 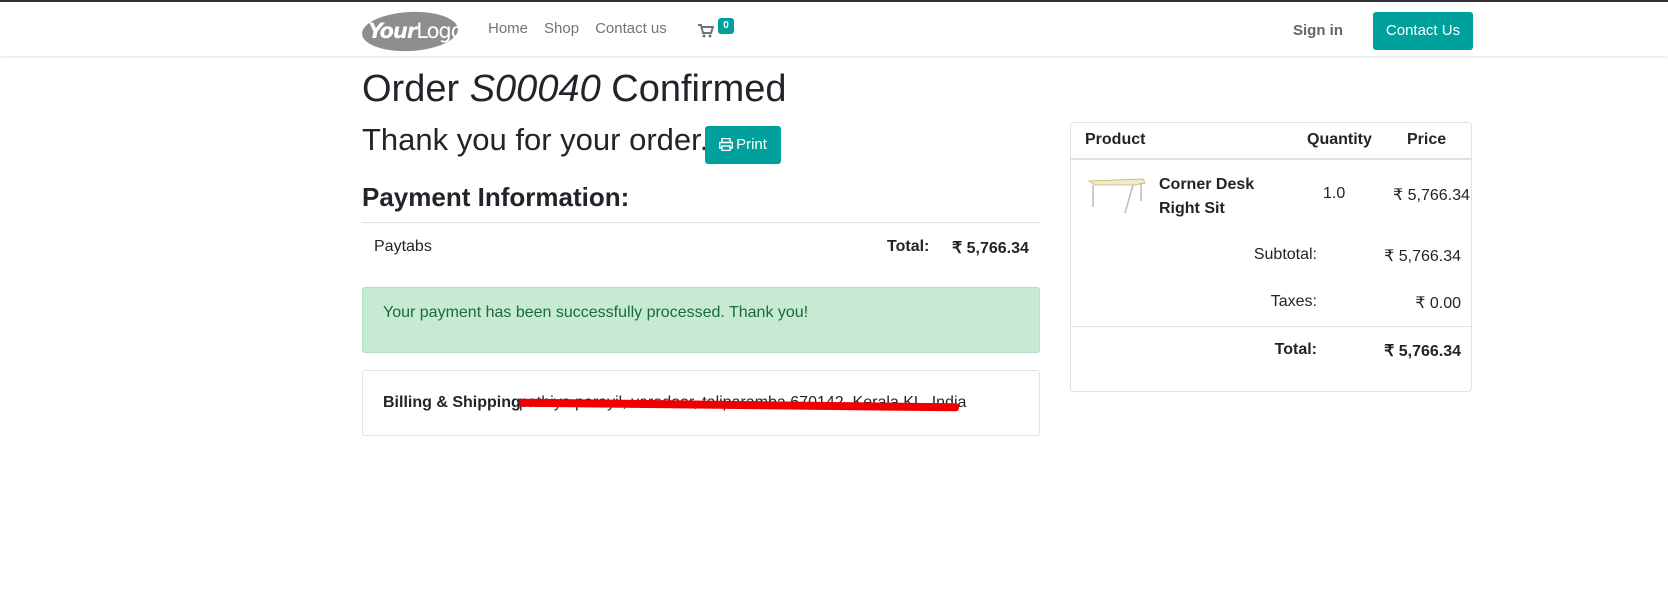 What do you see at coordinates (1295, 349) in the screenshot?
I see `summary-total-label: Total:` at bounding box center [1295, 349].